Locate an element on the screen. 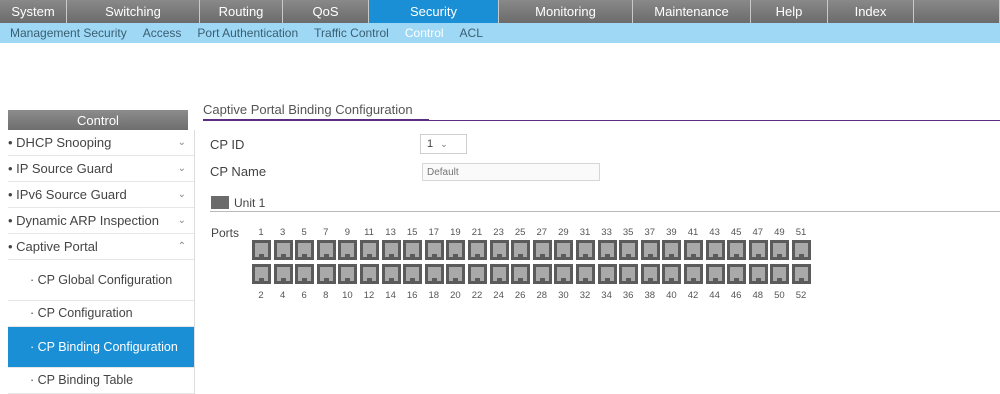 Image resolution: width=1000 pixels, height=394 pixels. subnav-item-traffic-control: Traffic Control is located at coordinates (351, 33).